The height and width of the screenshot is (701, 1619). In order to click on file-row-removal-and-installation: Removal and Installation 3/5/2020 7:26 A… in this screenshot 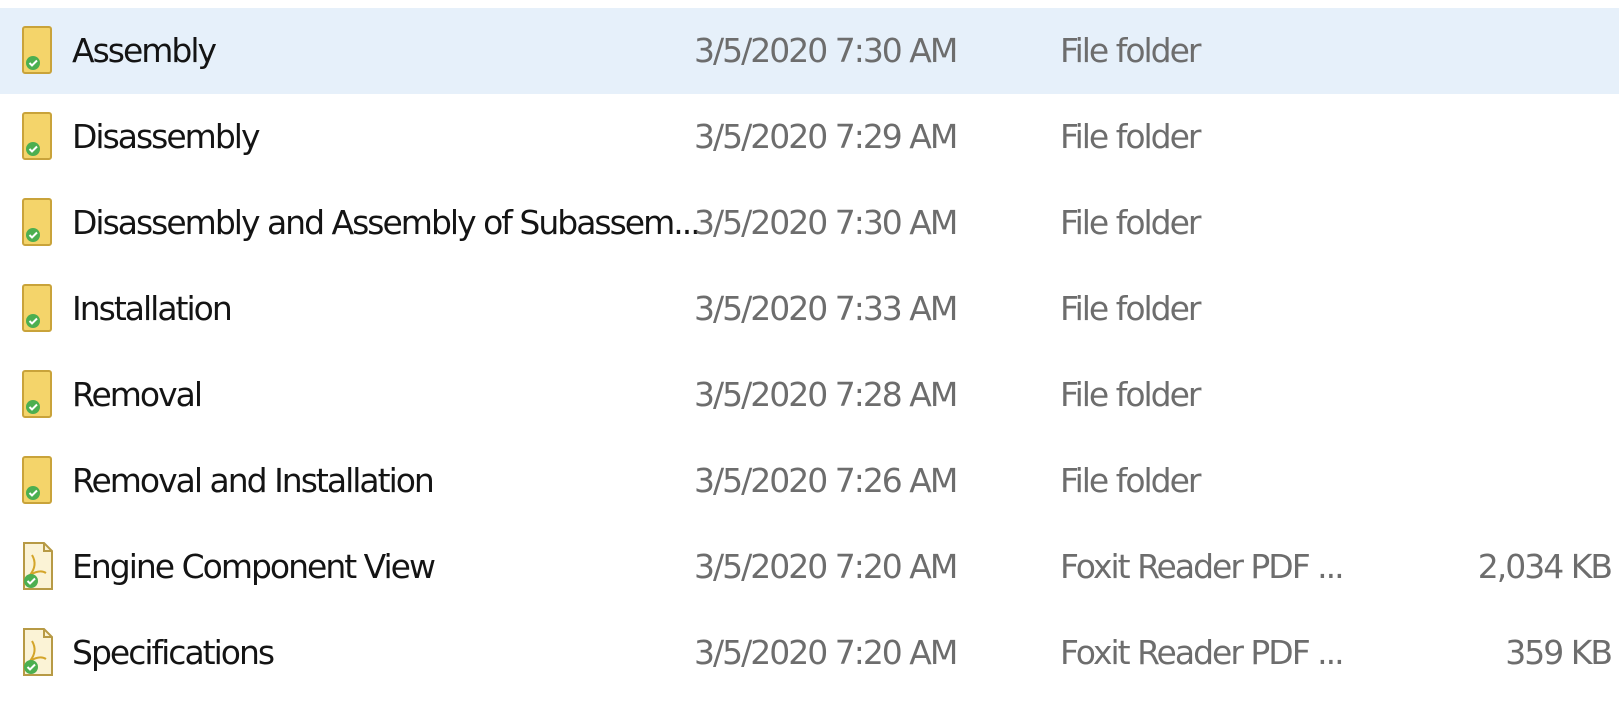, I will do `click(809, 481)`.